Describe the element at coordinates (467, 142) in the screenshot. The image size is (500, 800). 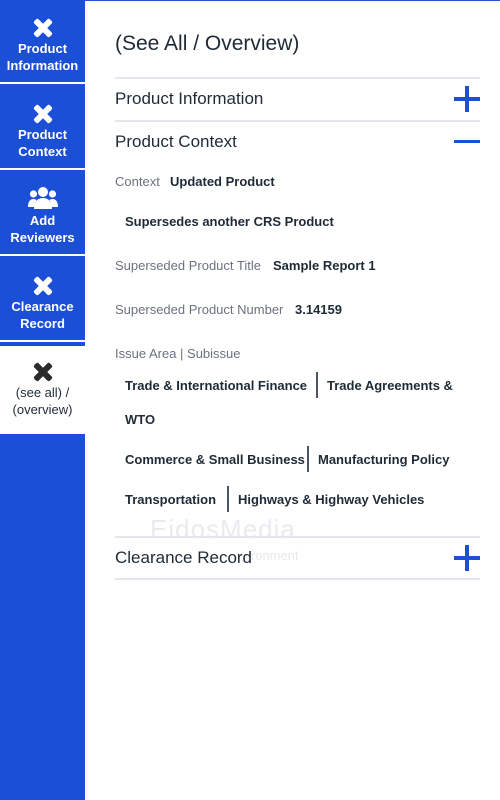
I see `collapse-minus-icon` at that location.